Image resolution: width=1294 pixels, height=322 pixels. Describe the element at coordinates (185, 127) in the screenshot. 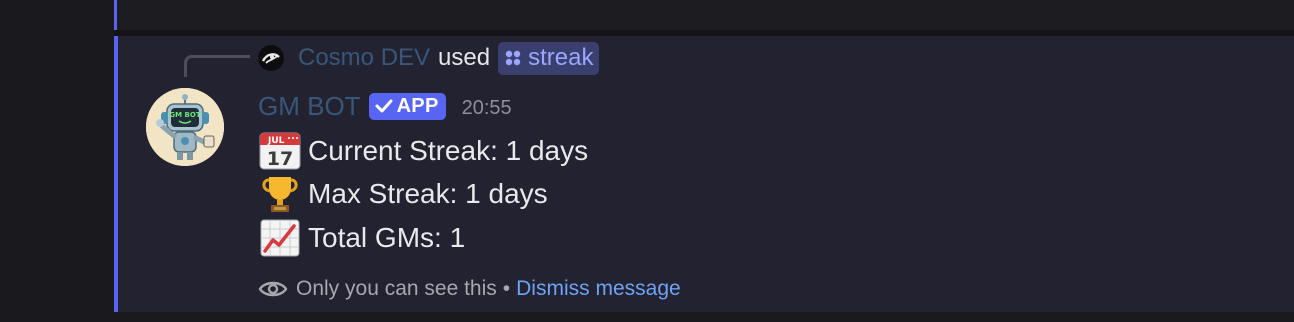

I see `bot-avatar: GM BOT` at that location.